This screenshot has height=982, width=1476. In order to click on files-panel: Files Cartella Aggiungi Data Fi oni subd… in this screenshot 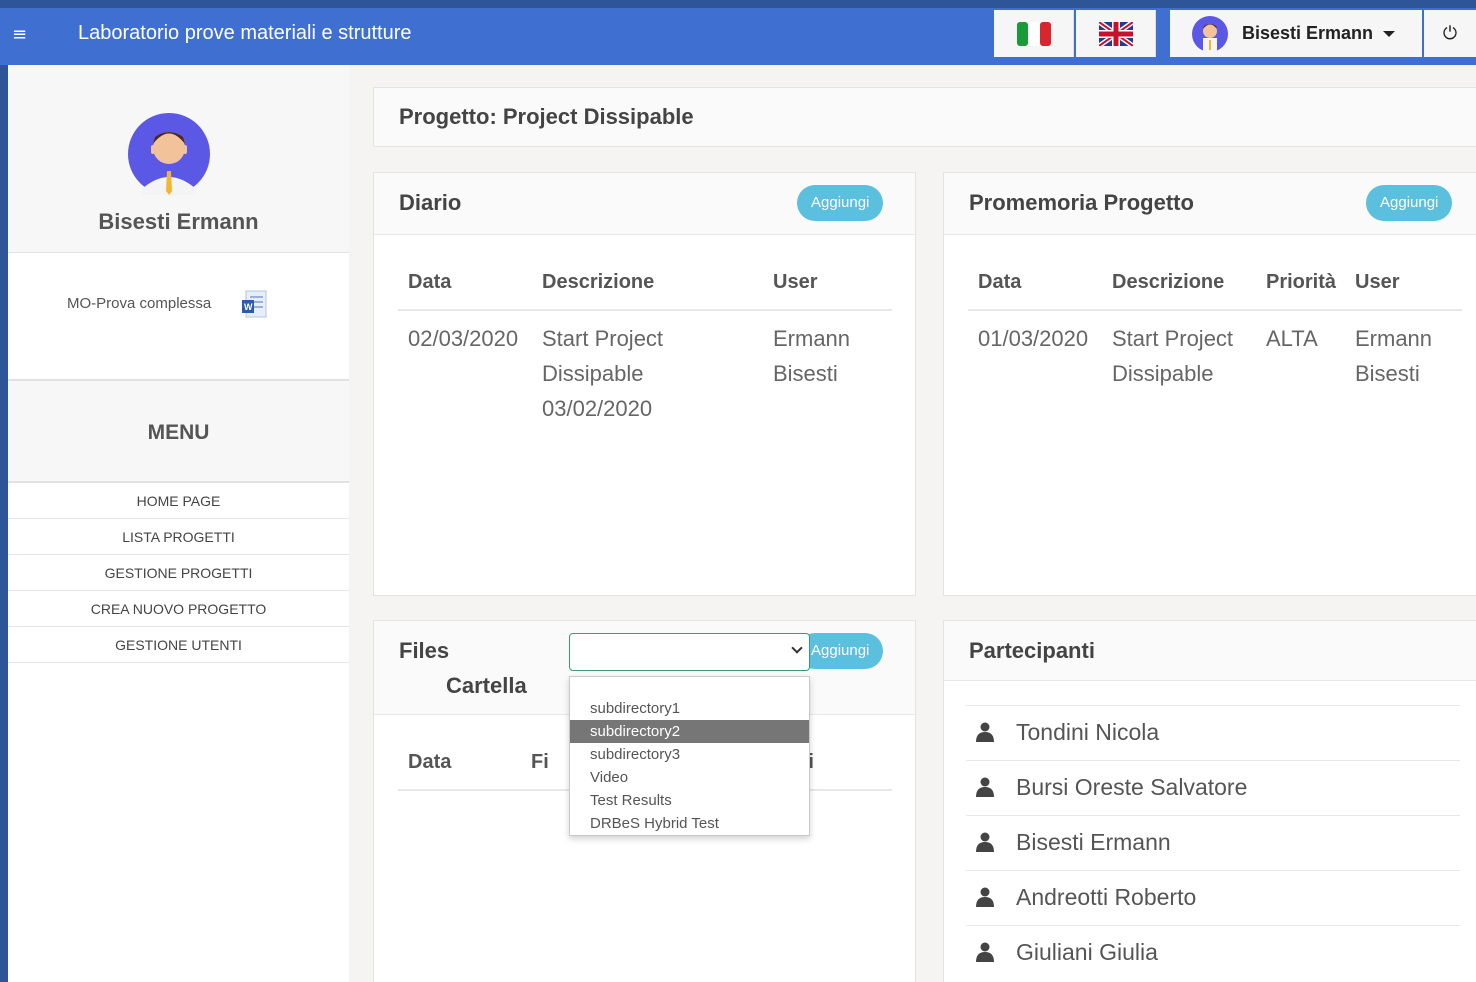, I will do `click(644, 801)`.